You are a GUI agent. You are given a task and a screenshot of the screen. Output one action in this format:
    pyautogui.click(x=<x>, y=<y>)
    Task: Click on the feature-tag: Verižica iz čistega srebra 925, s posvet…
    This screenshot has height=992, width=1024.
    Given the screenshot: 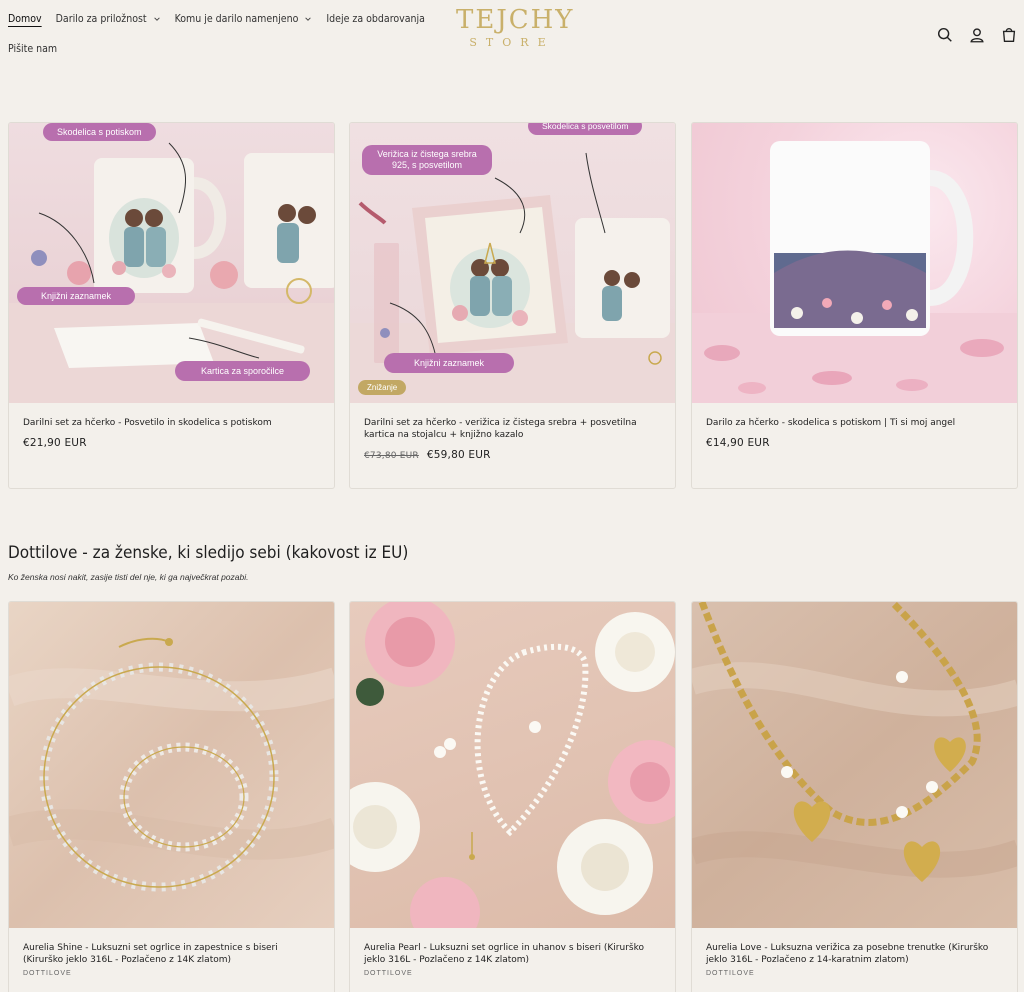 What is the action you would take?
    pyautogui.click(x=427, y=160)
    